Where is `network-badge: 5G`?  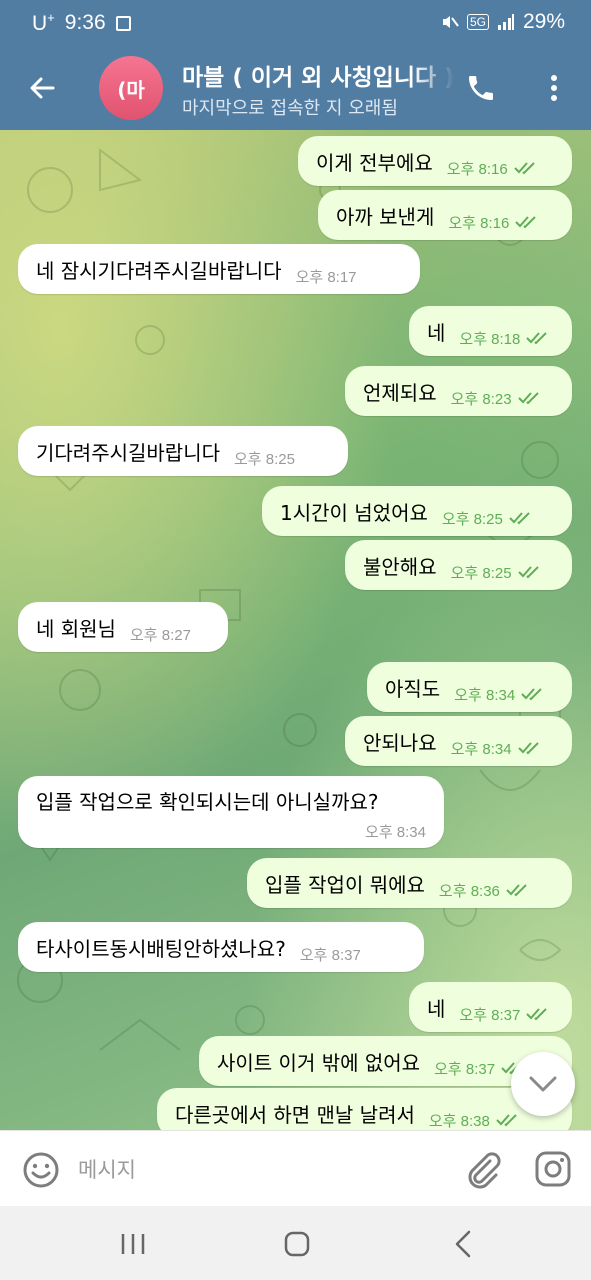 network-badge: 5G is located at coordinates (477, 22).